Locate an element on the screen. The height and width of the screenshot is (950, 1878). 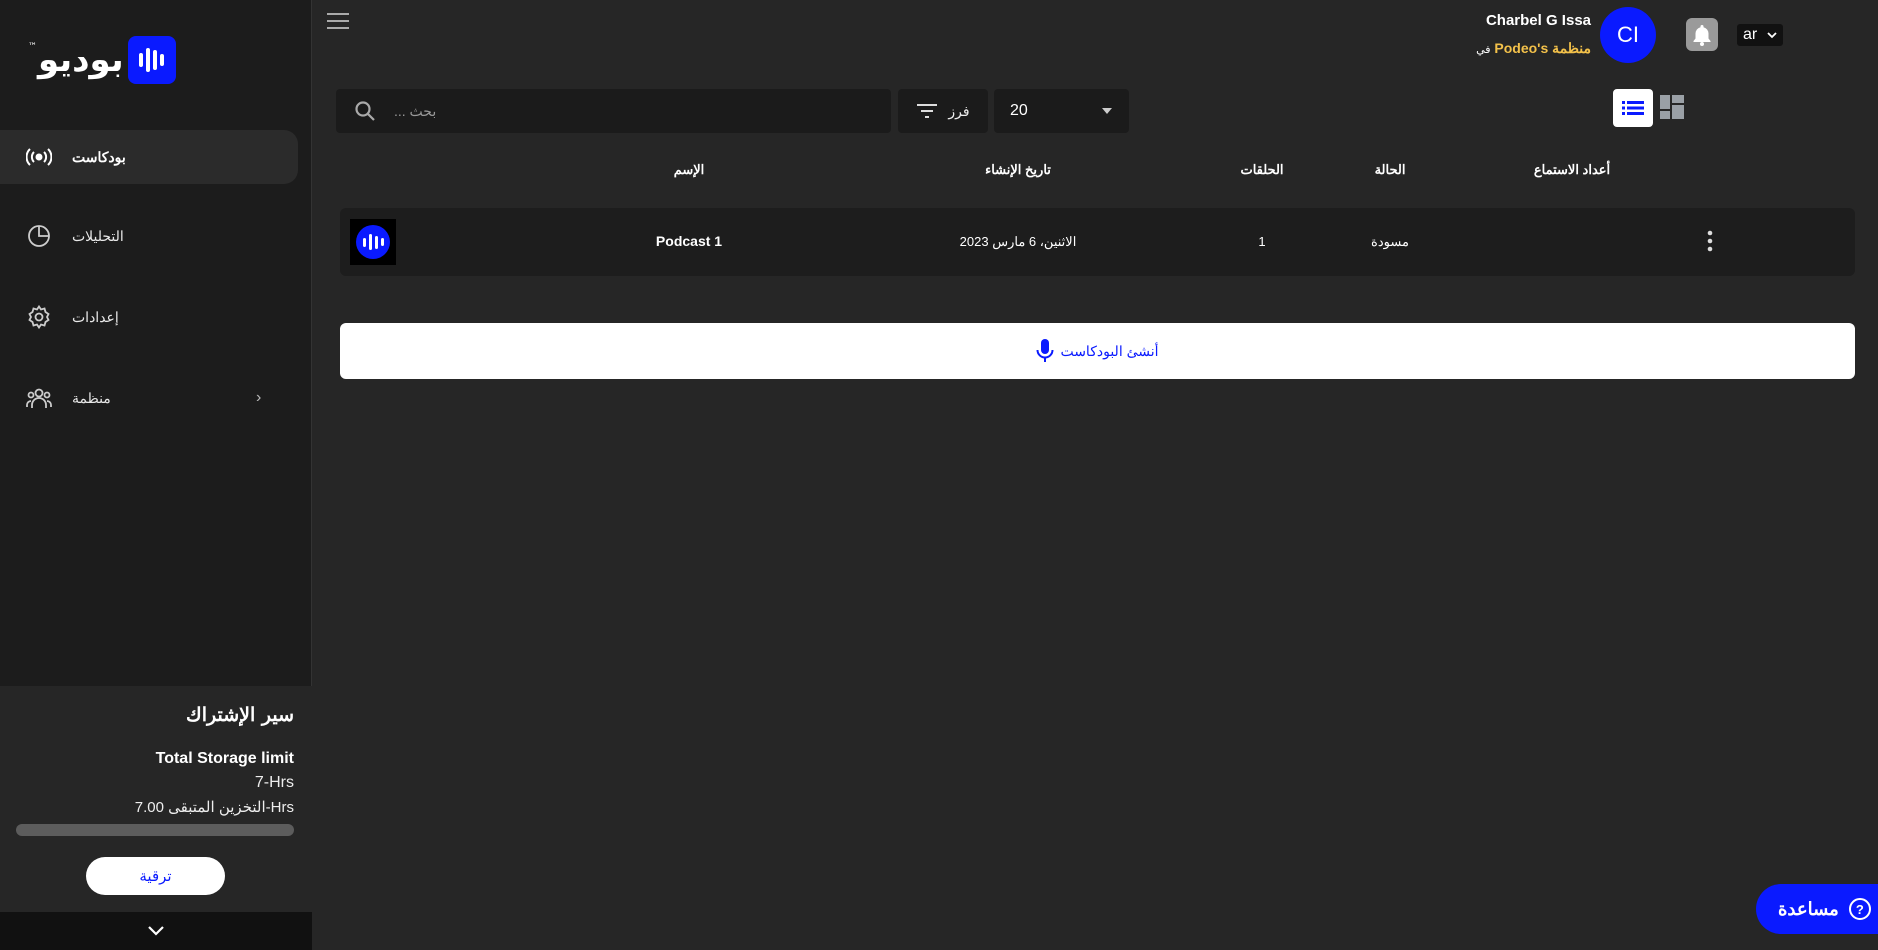
sidebar-item-podcasts: بودكاست is located at coordinates (149, 157).